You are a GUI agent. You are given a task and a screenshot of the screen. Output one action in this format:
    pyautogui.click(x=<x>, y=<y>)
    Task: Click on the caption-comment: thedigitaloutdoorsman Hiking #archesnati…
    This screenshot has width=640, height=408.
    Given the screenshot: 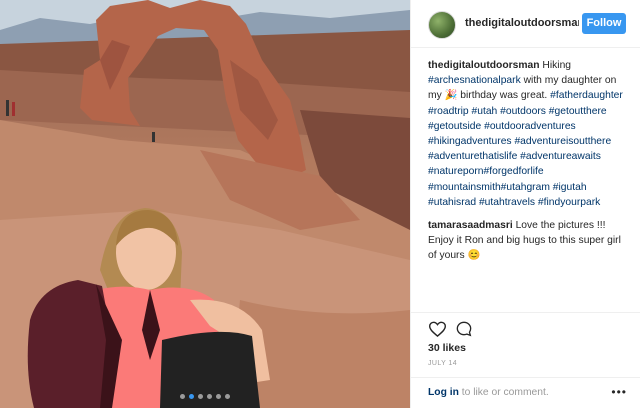 What is the action you would take?
    pyautogui.click(x=528, y=134)
    